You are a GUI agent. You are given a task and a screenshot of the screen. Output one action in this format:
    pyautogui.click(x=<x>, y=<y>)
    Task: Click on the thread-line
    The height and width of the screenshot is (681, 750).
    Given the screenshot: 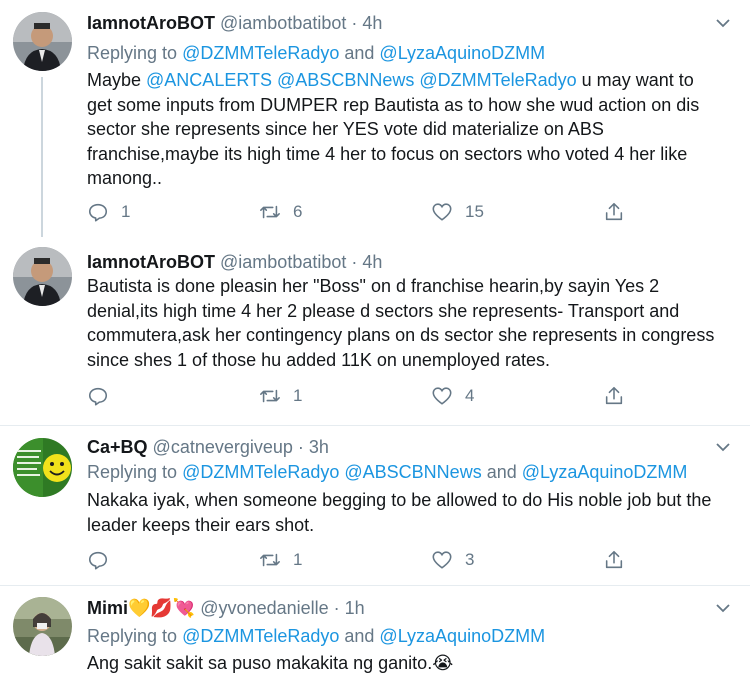 What is the action you would take?
    pyautogui.click(x=42, y=157)
    